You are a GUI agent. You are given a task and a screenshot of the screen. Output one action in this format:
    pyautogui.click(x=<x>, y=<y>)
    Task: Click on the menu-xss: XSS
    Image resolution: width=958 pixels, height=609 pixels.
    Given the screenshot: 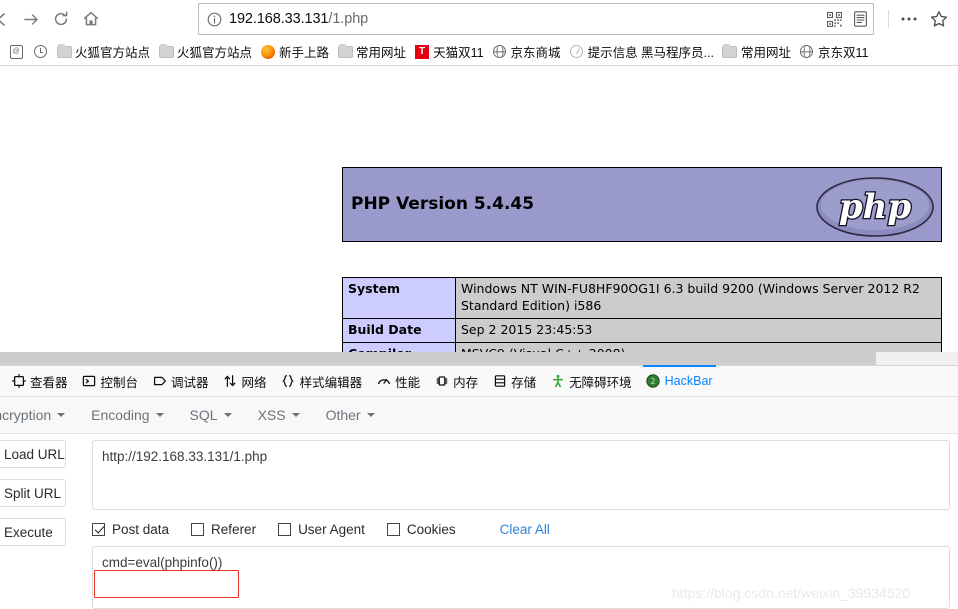 What is the action you would take?
    pyautogui.click(x=279, y=415)
    